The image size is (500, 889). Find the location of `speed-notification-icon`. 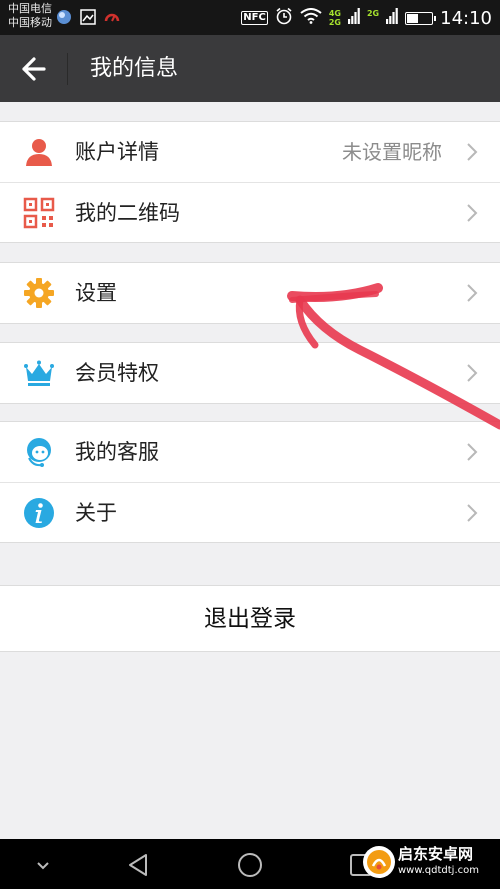

speed-notification-icon is located at coordinates (112, 17).